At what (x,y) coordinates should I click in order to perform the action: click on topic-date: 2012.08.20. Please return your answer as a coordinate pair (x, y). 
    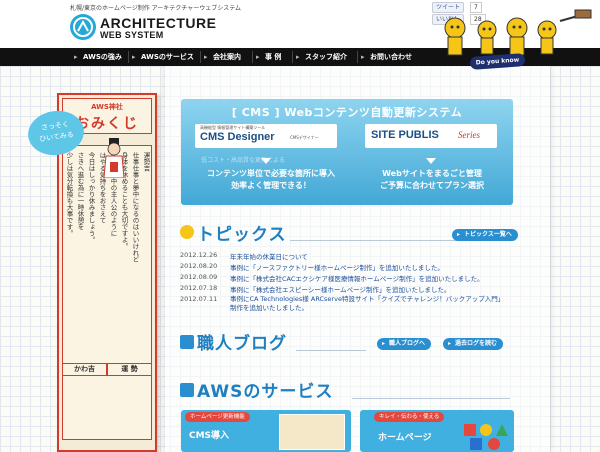
    Looking at the image, I should click on (199, 266).